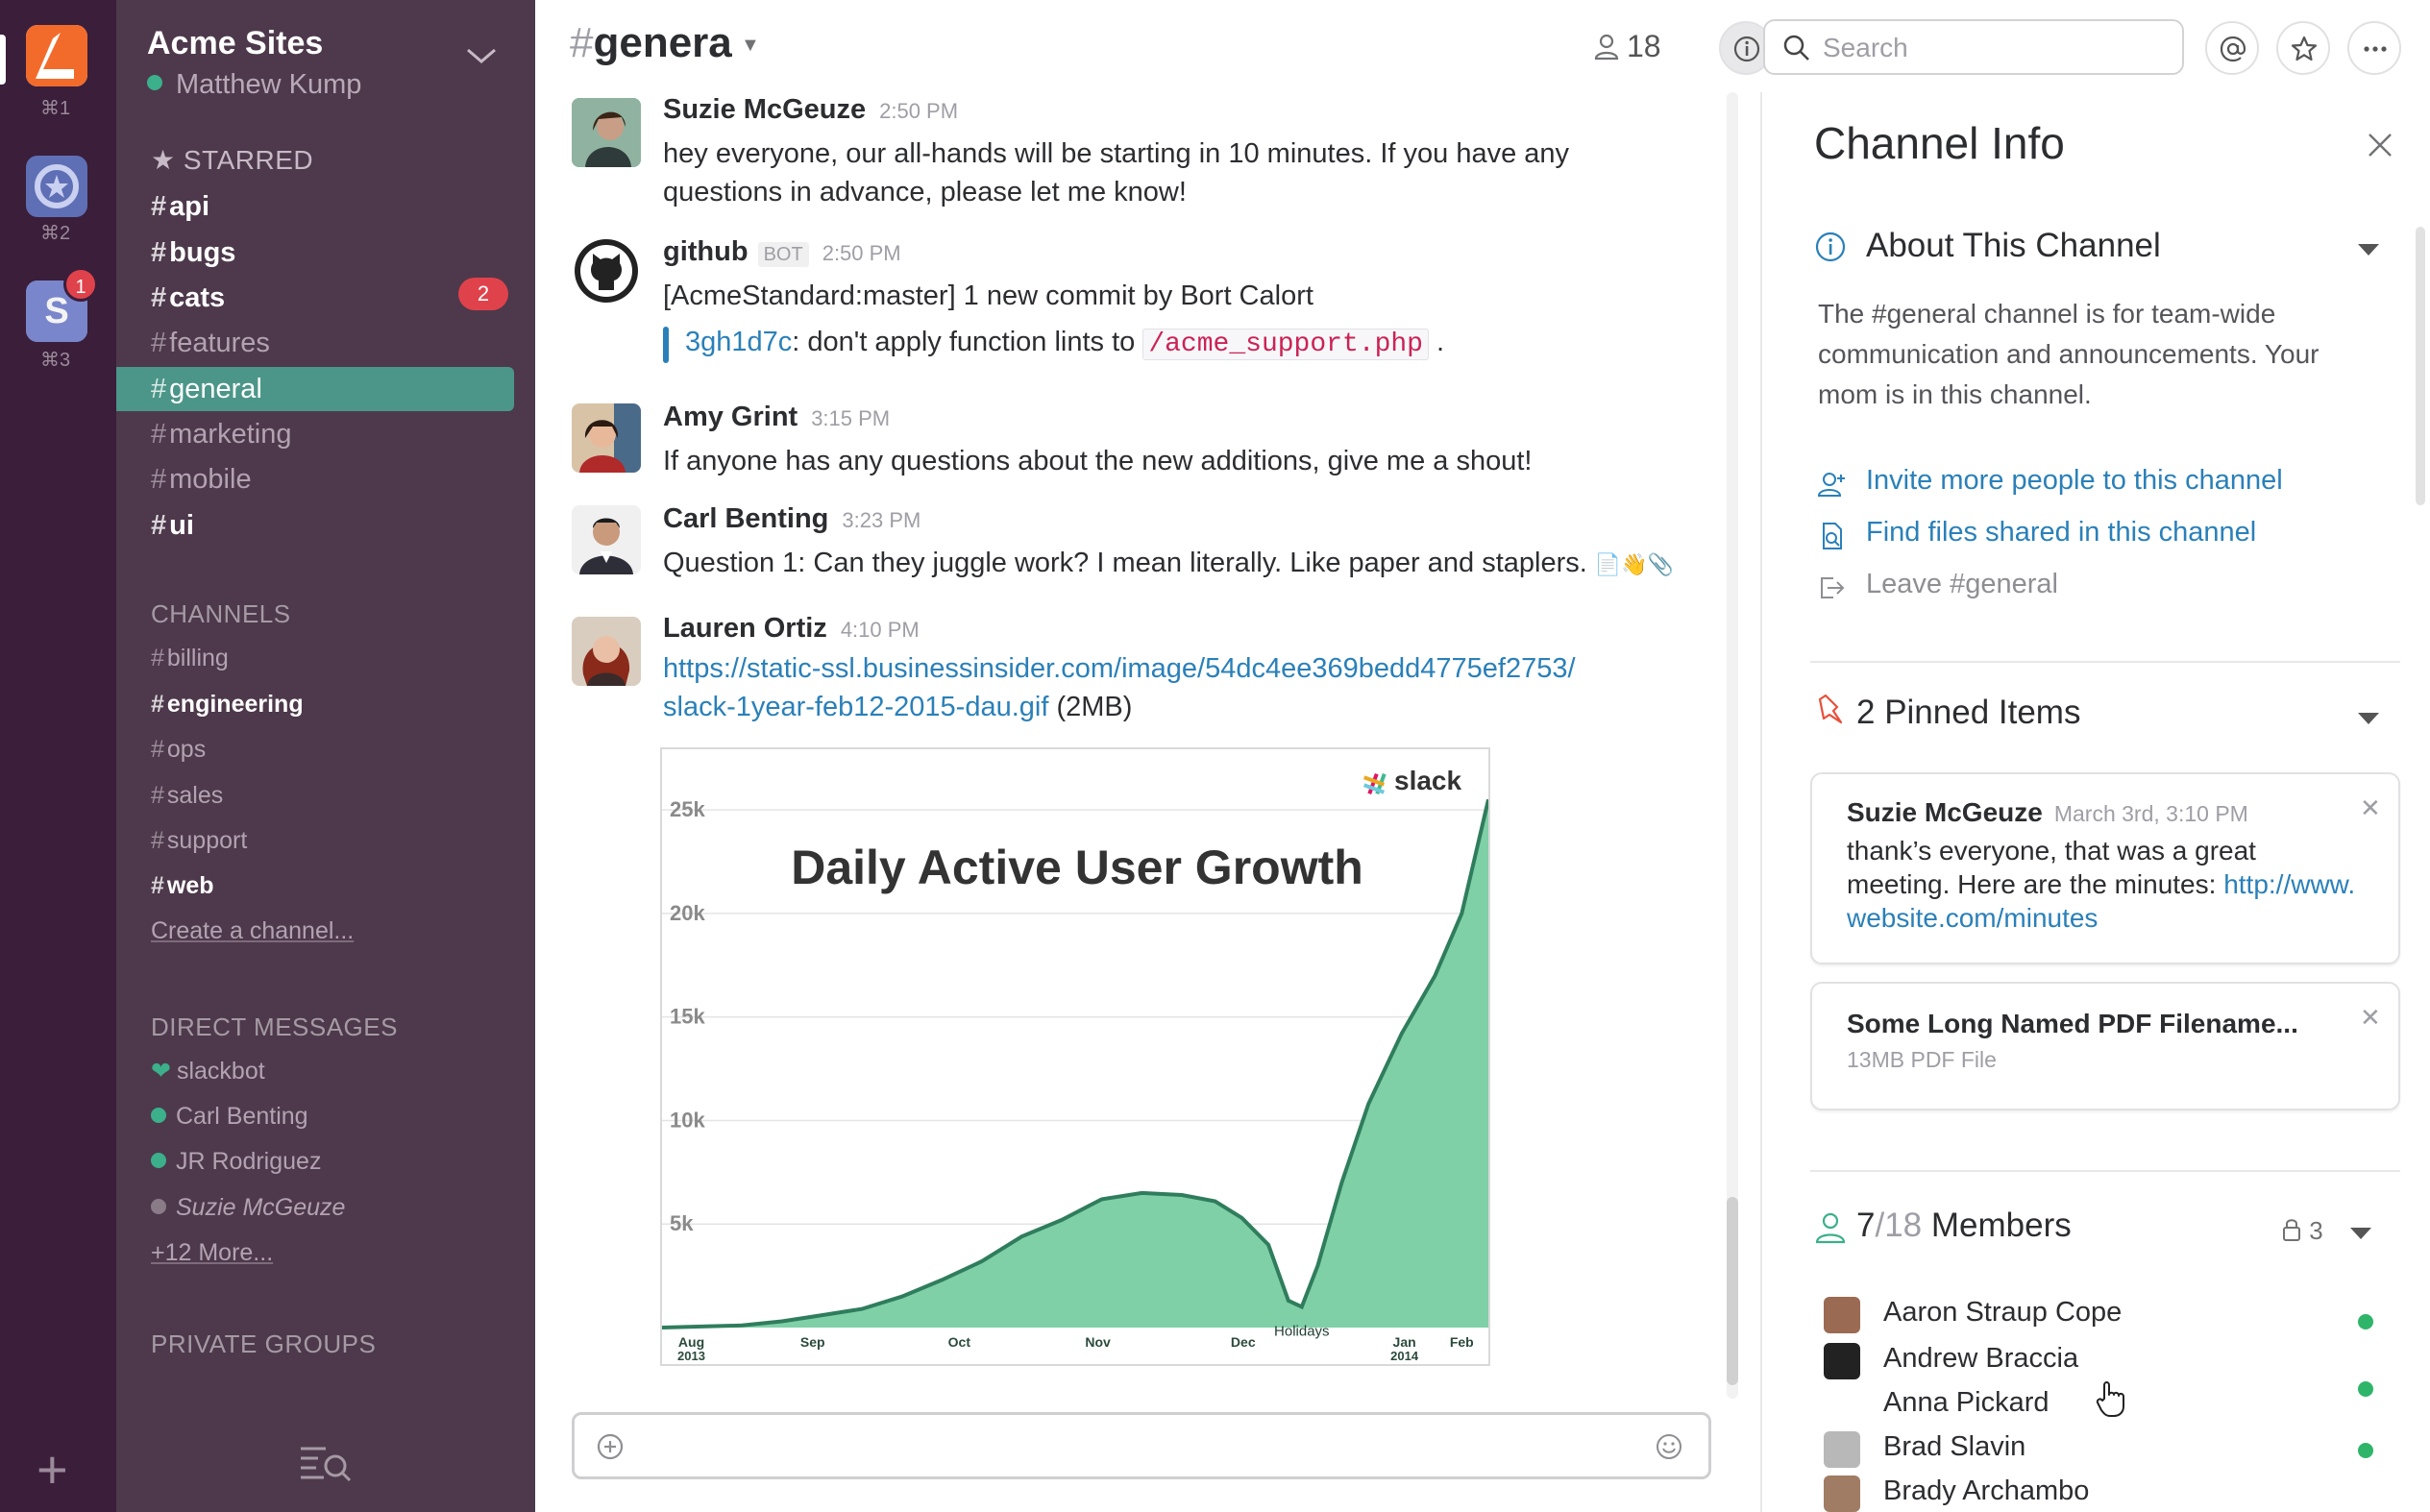 The image size is (2430, 1512). Describe the element at coordinates (2232, 48) in the screenshot. I see `mentions-button` at that location.